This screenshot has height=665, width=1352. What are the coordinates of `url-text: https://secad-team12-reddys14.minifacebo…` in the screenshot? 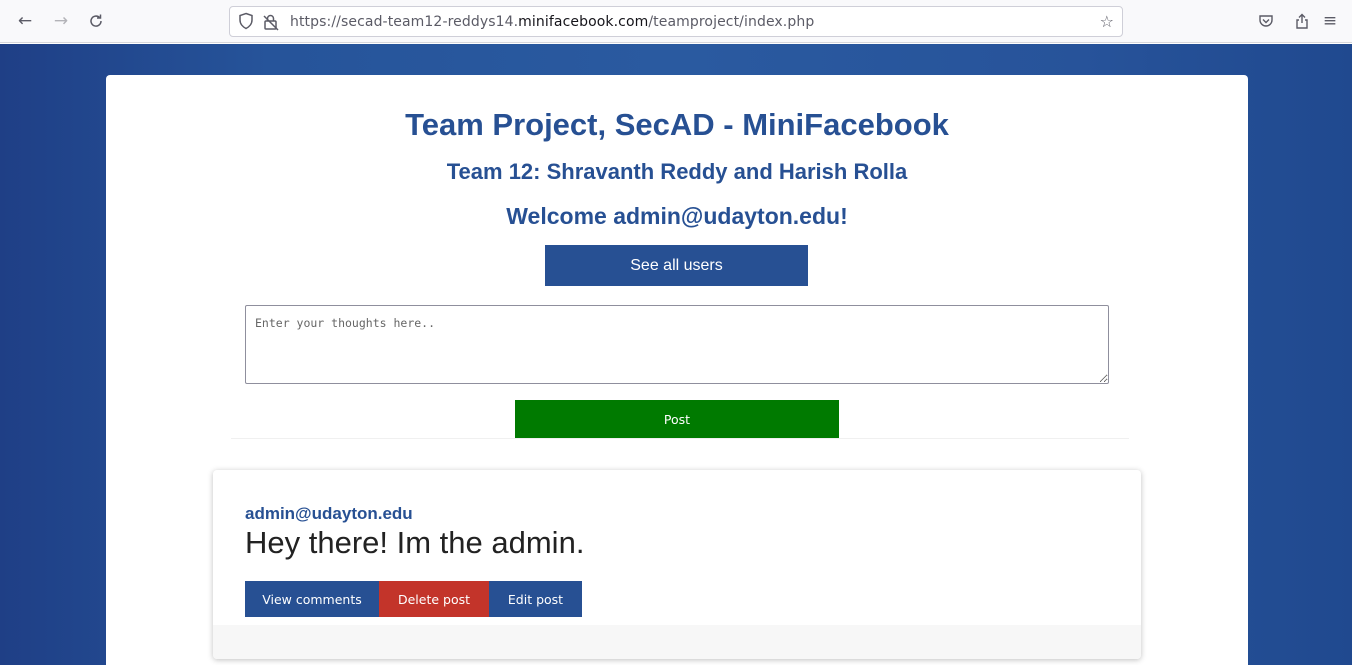 It's located at (552, 22).